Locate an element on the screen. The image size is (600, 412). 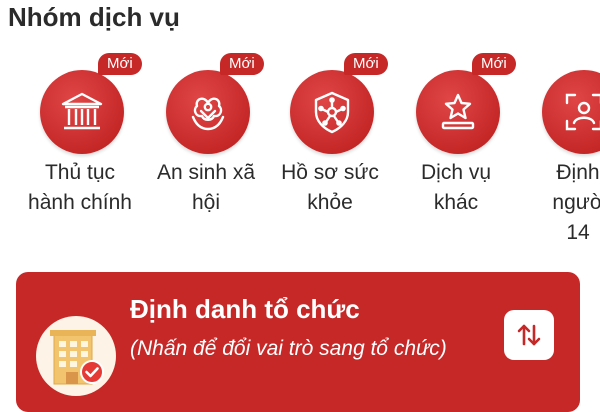
office-building-icon is located at coordinates (77, 357).